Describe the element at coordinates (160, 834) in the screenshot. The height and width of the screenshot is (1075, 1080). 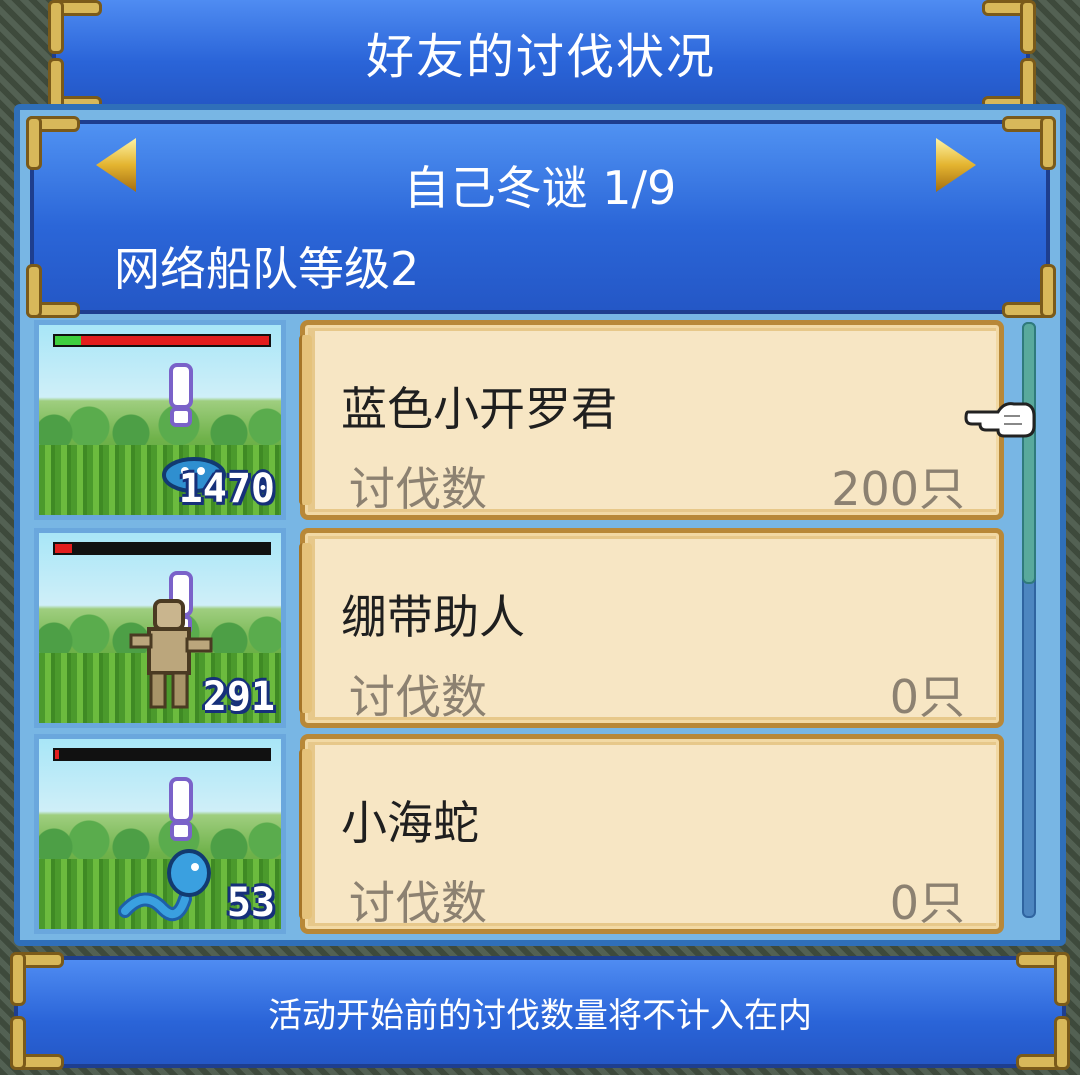
I see `monster-thumbnail: 53` at that location.